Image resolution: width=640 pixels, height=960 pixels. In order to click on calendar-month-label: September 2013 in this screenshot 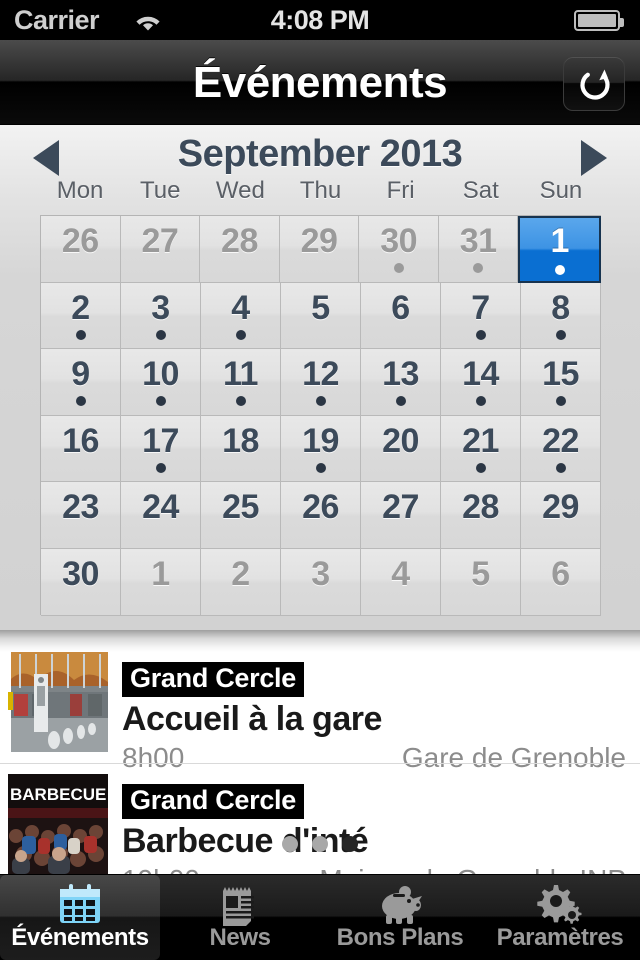, I will do `click(320, 154)`.